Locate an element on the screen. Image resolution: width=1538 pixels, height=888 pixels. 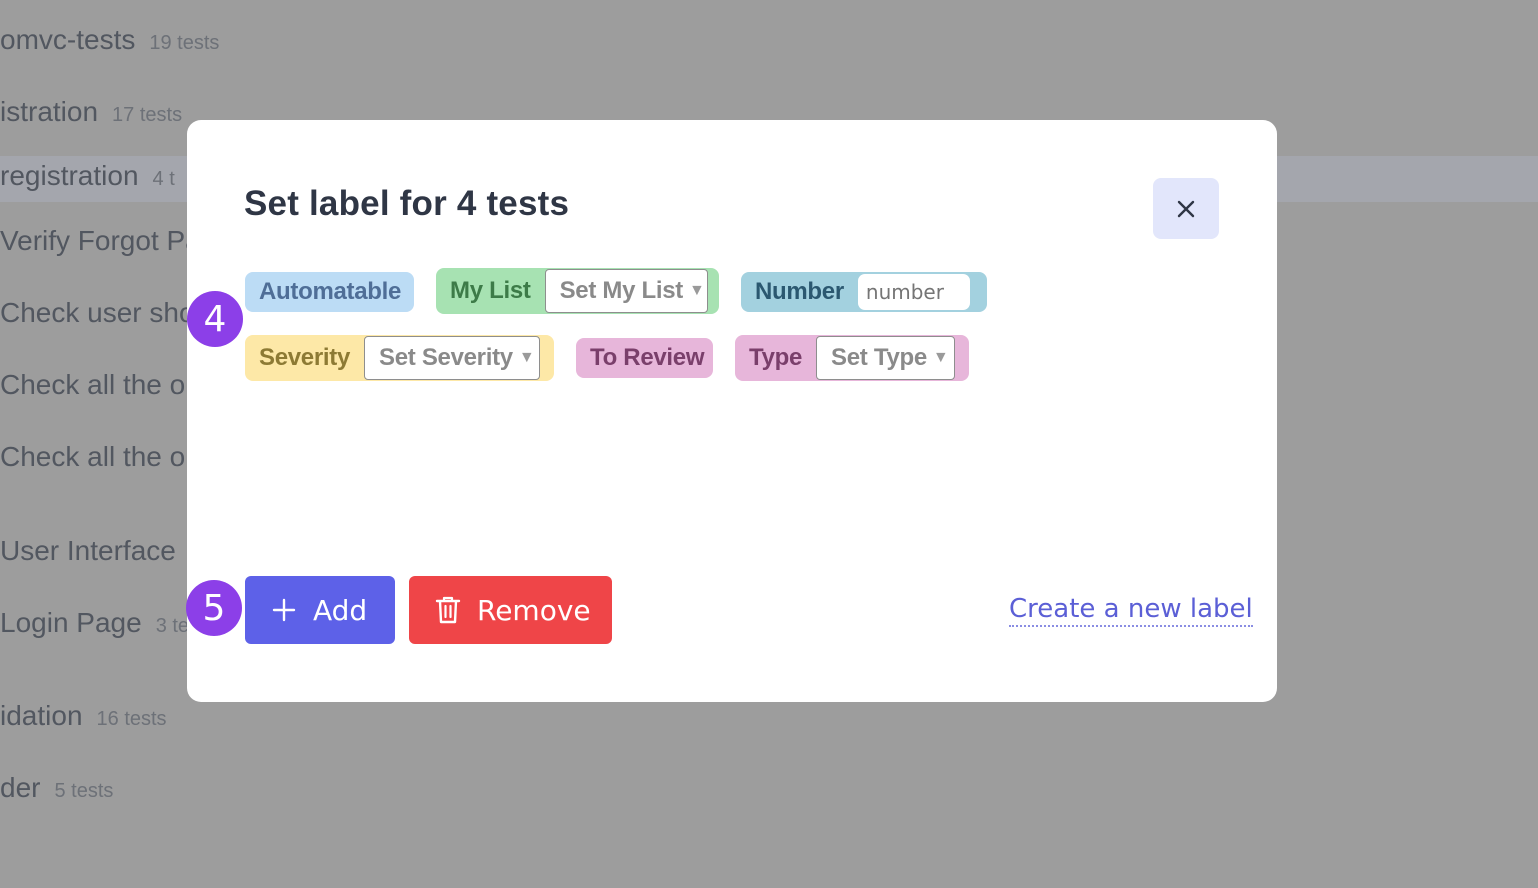
label-name: To Review is located at coordinates (647, 357).